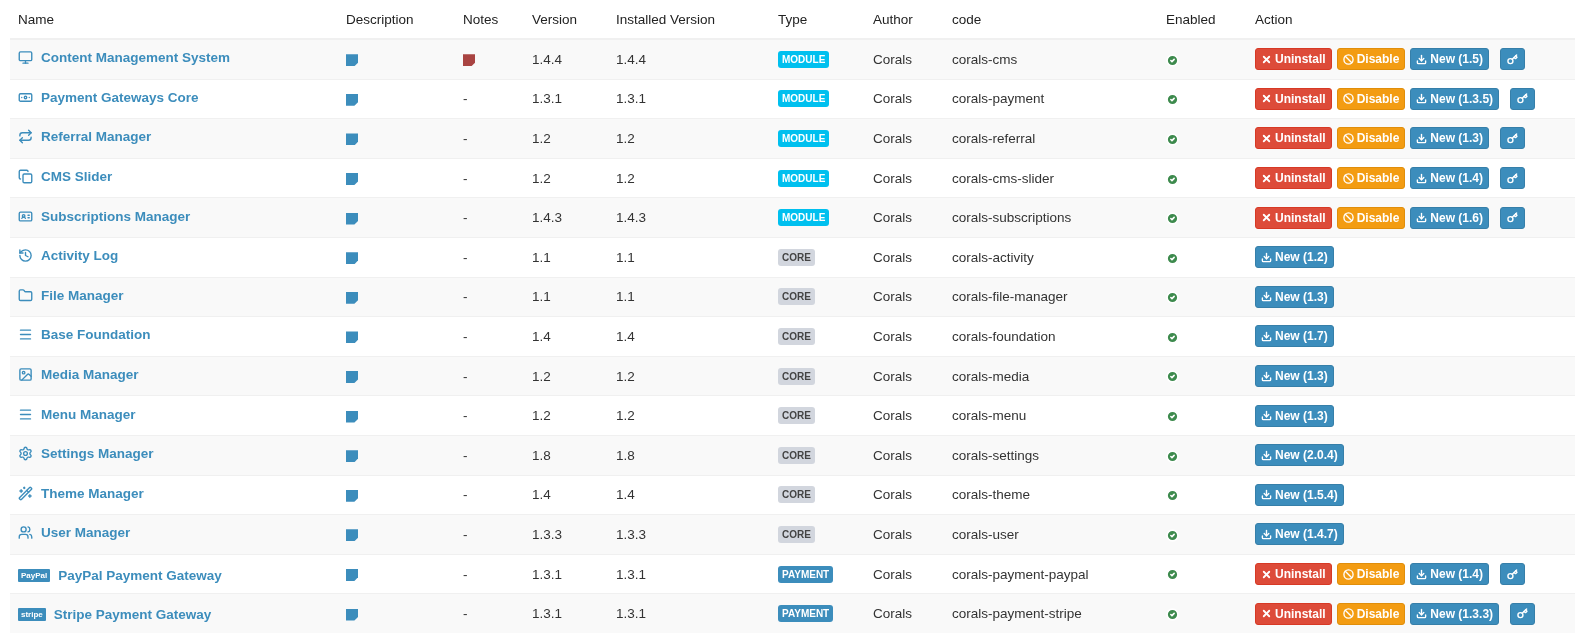 The height and width of the screenshot is (637, 1585). Describe the element at coordinates (1455, 613) in the screenshot. I see `update-button: New (1.3.3)` at that location.